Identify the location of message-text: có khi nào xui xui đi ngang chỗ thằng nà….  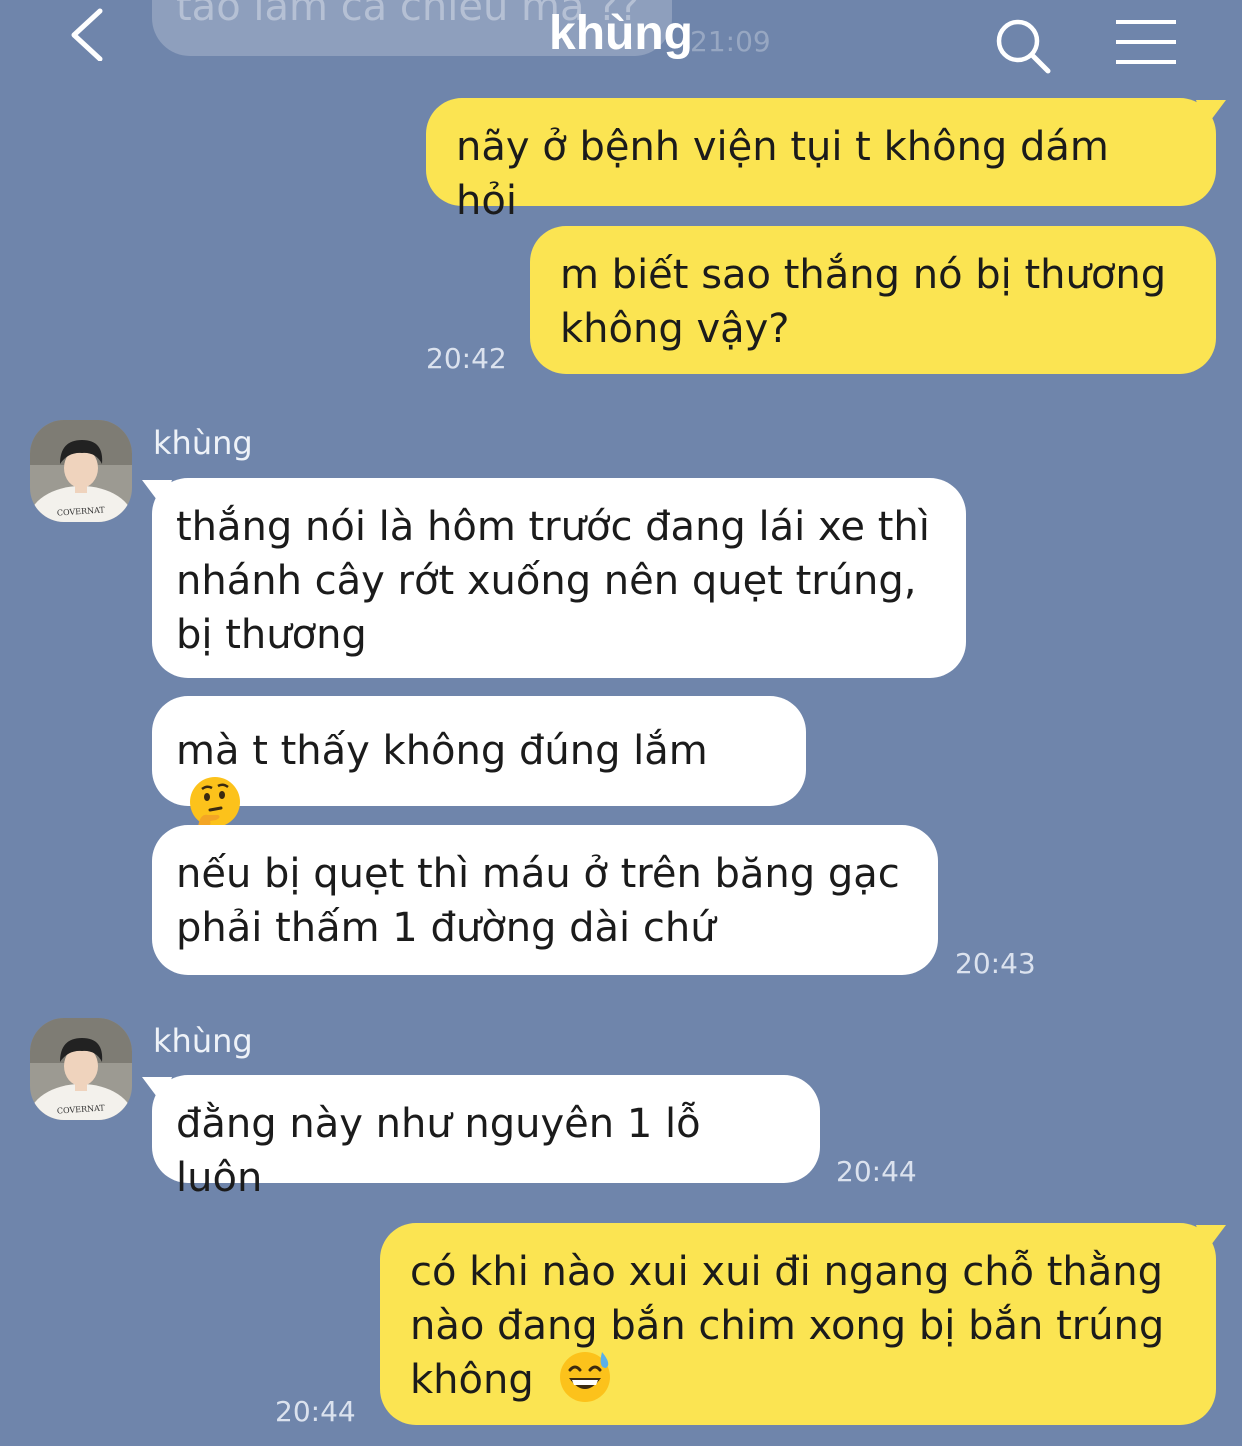
(787, 1326).